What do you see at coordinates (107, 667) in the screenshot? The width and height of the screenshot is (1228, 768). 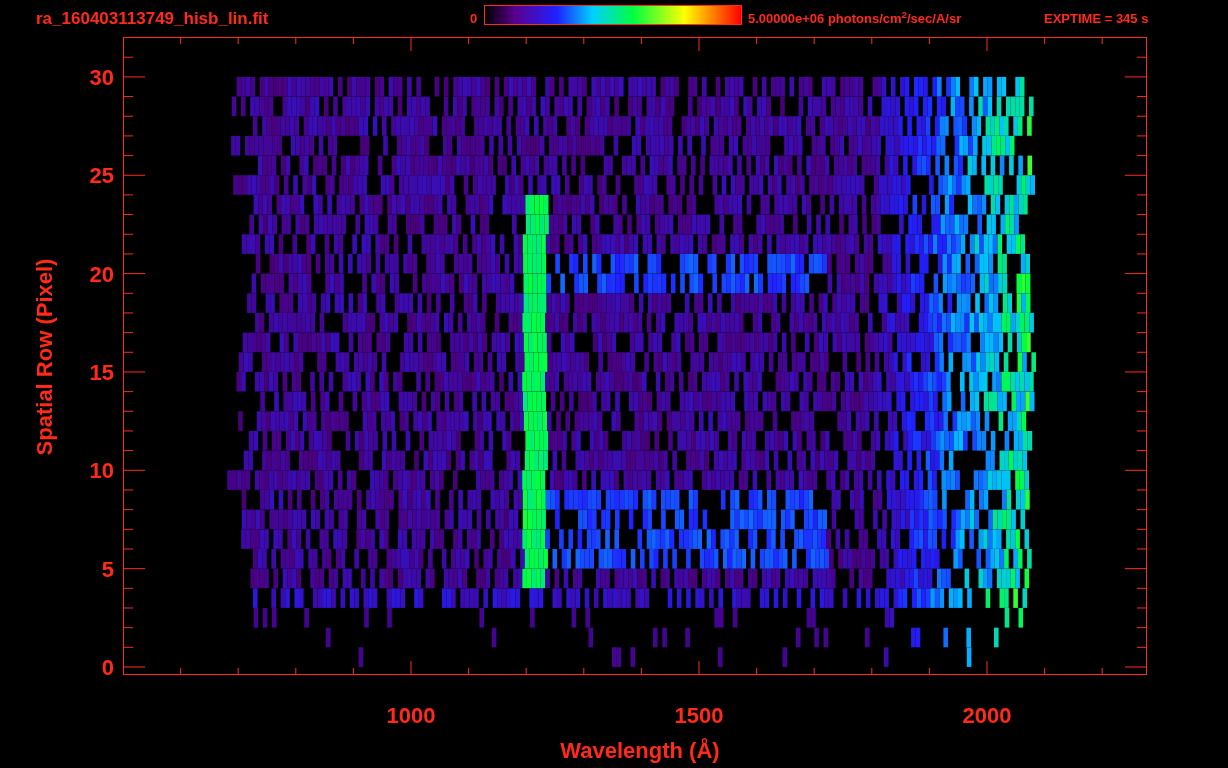 I see `y-tick-label: 0` at bounding box center [107, 667].